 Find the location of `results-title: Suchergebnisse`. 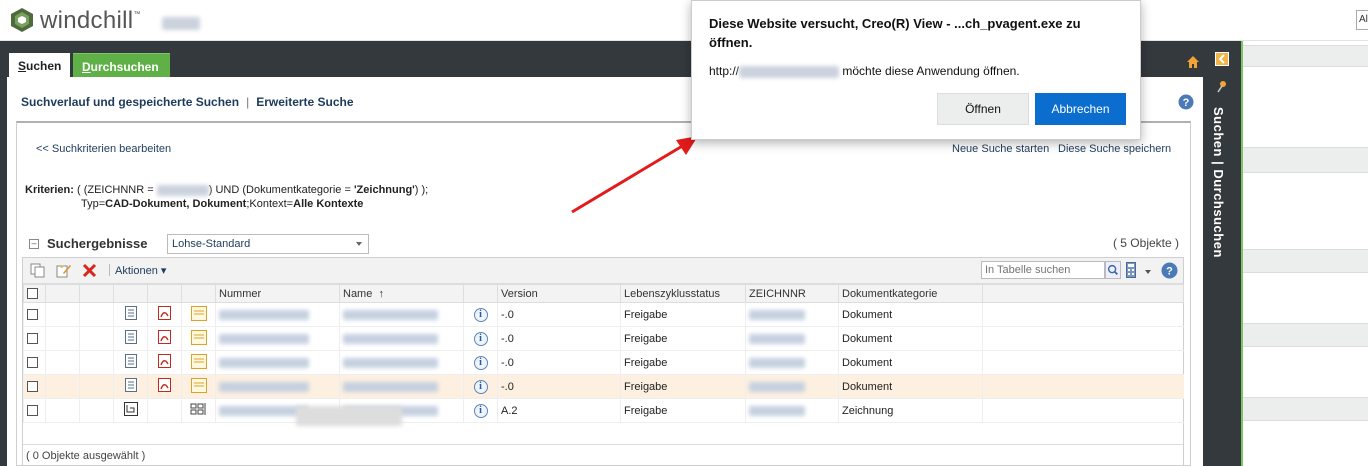

results-title: Suchergebnisse is located at coordinates (97, 243).